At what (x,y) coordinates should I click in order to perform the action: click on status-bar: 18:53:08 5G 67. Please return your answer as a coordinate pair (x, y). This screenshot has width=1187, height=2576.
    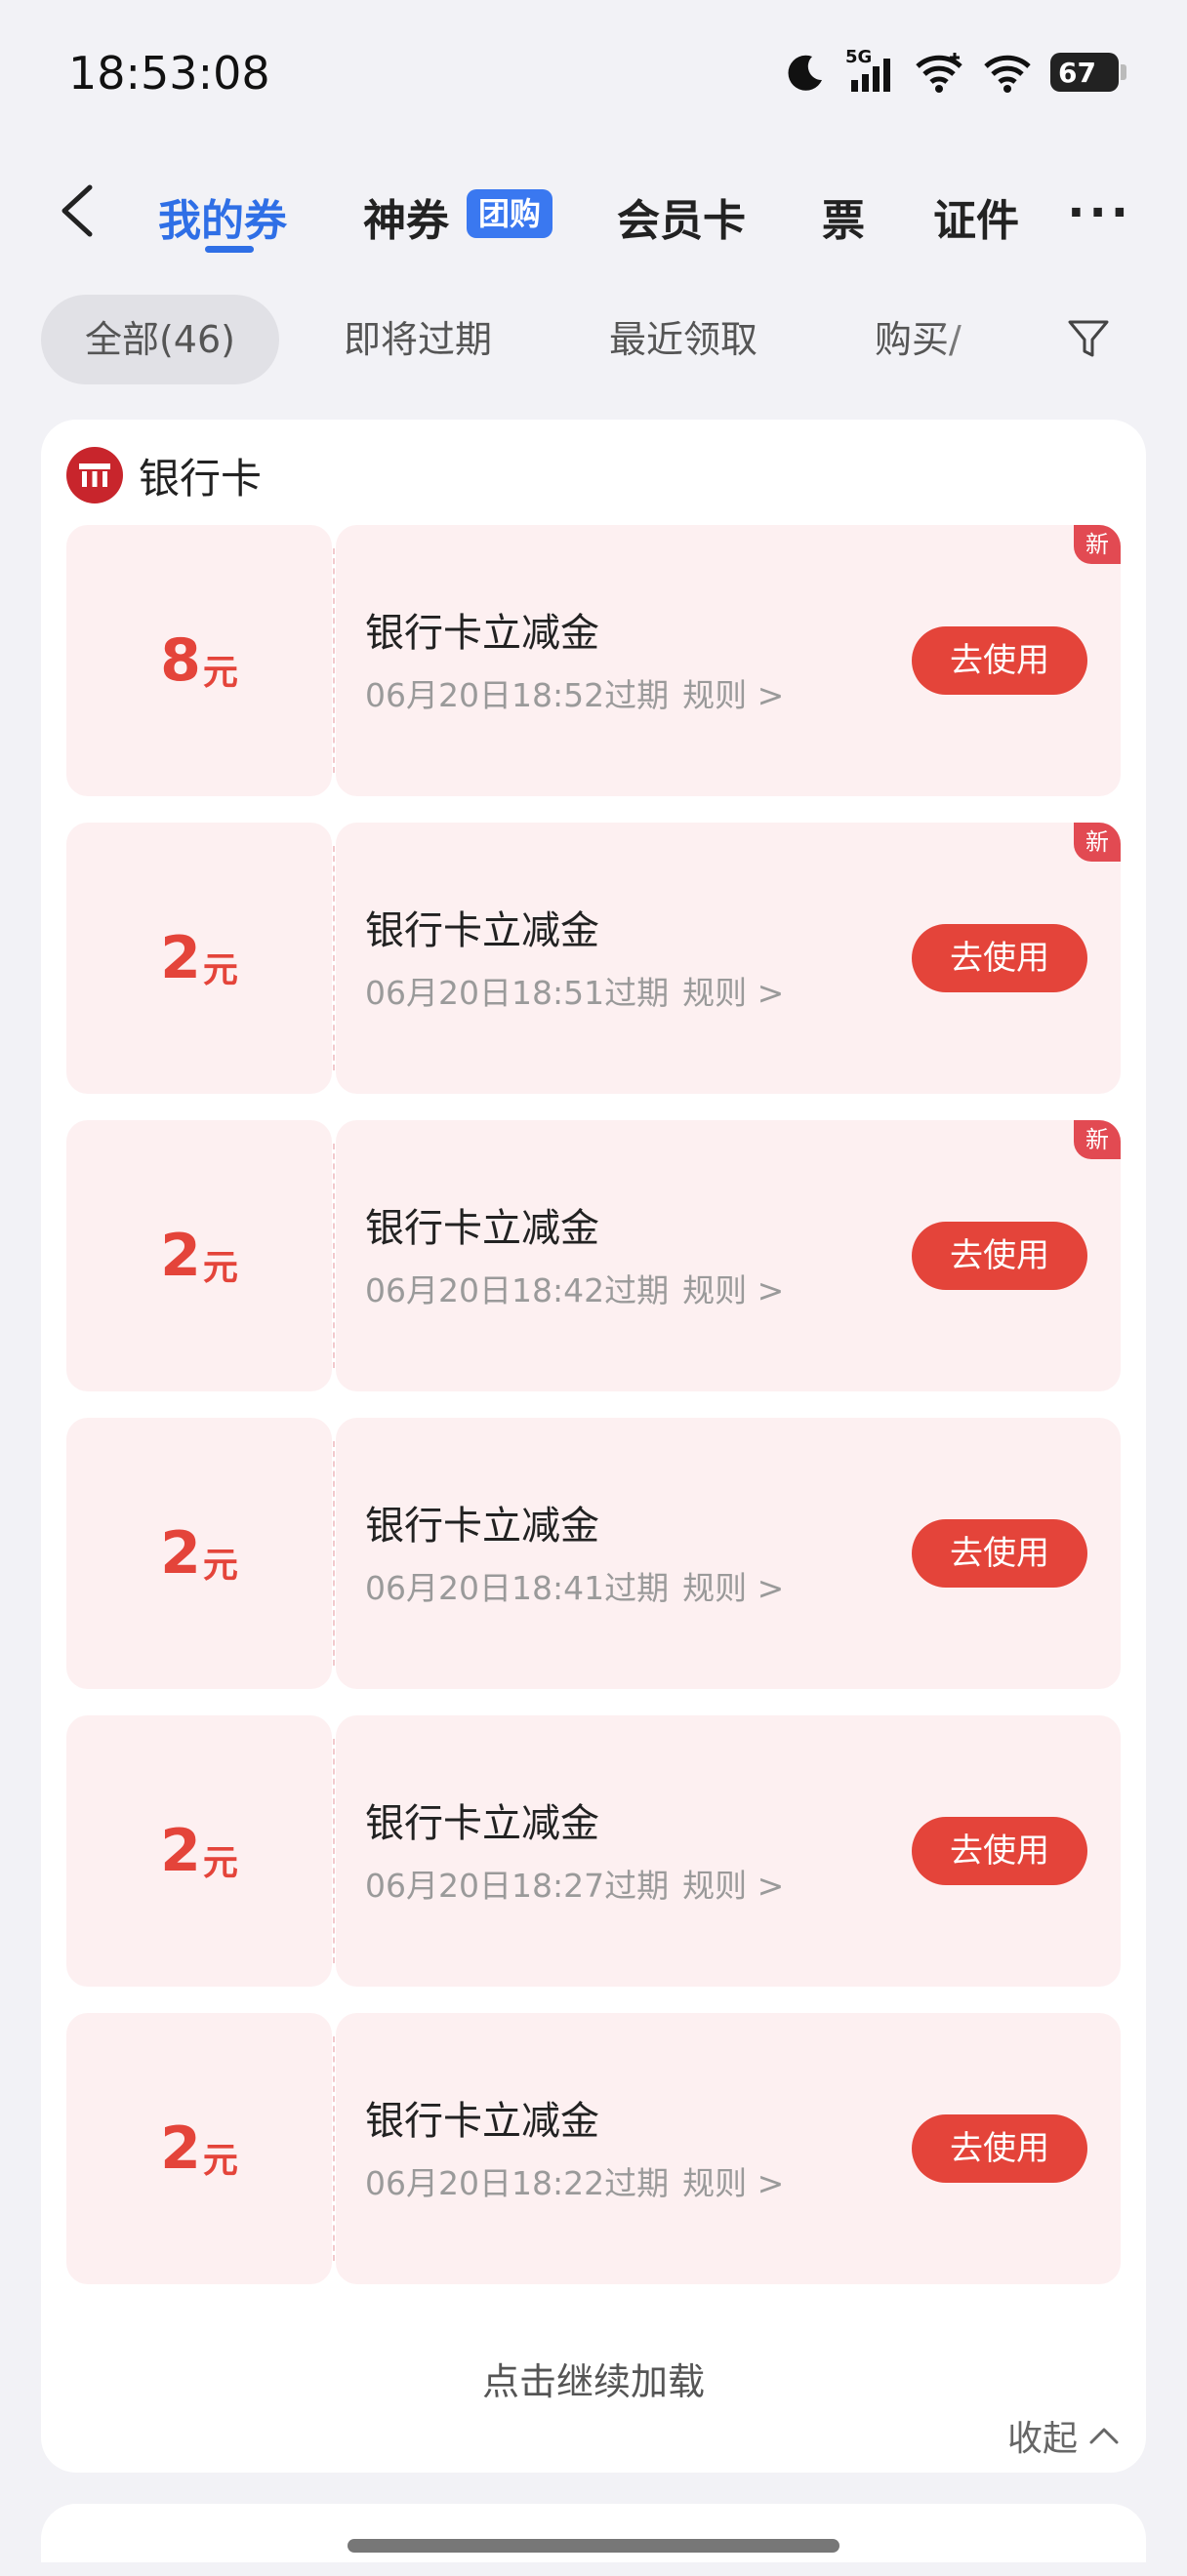
    Looking at the image, I should click on (593, 73).